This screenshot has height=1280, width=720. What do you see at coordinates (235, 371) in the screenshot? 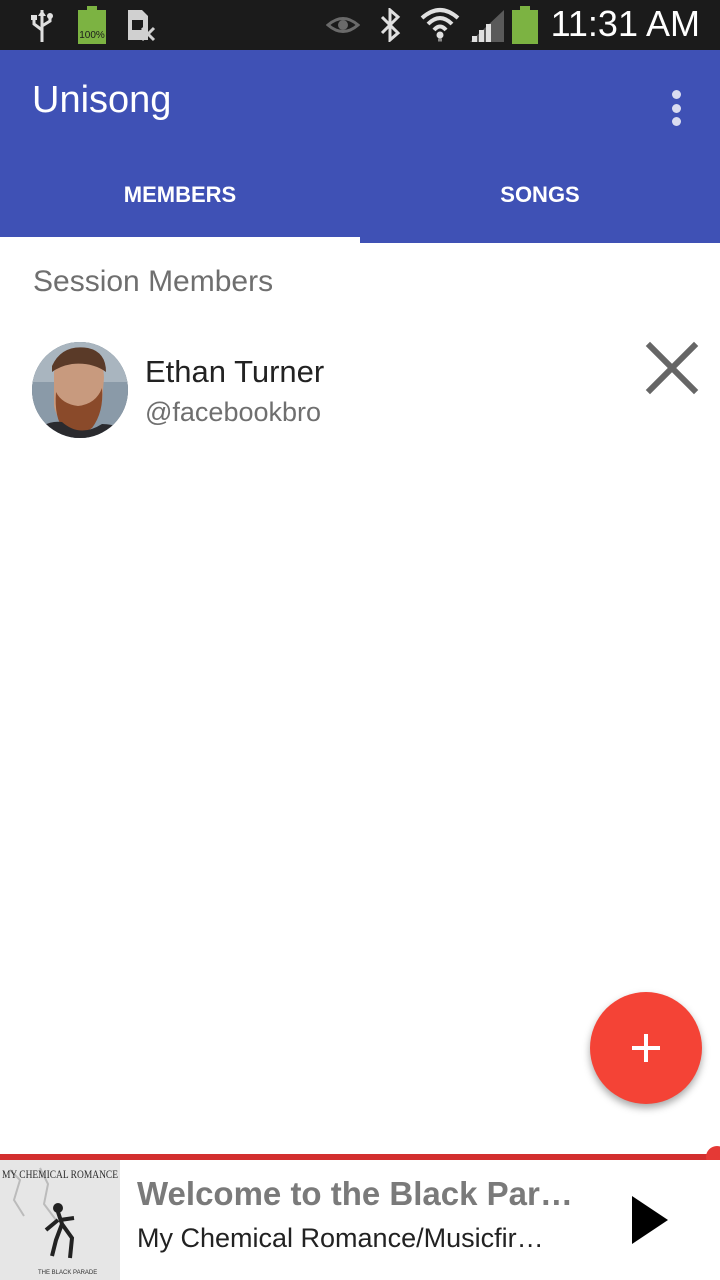
I see `member-name: Ethan Turner` at bounding box center [235, 371].